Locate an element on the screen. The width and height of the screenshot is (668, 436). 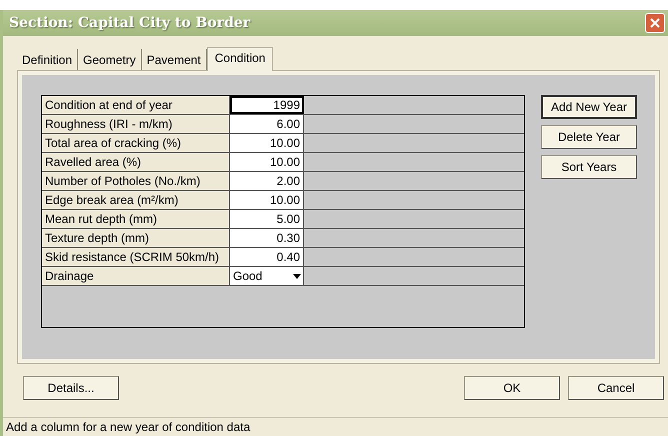
side-button: Add New Year is located at coordinates (589, 107).